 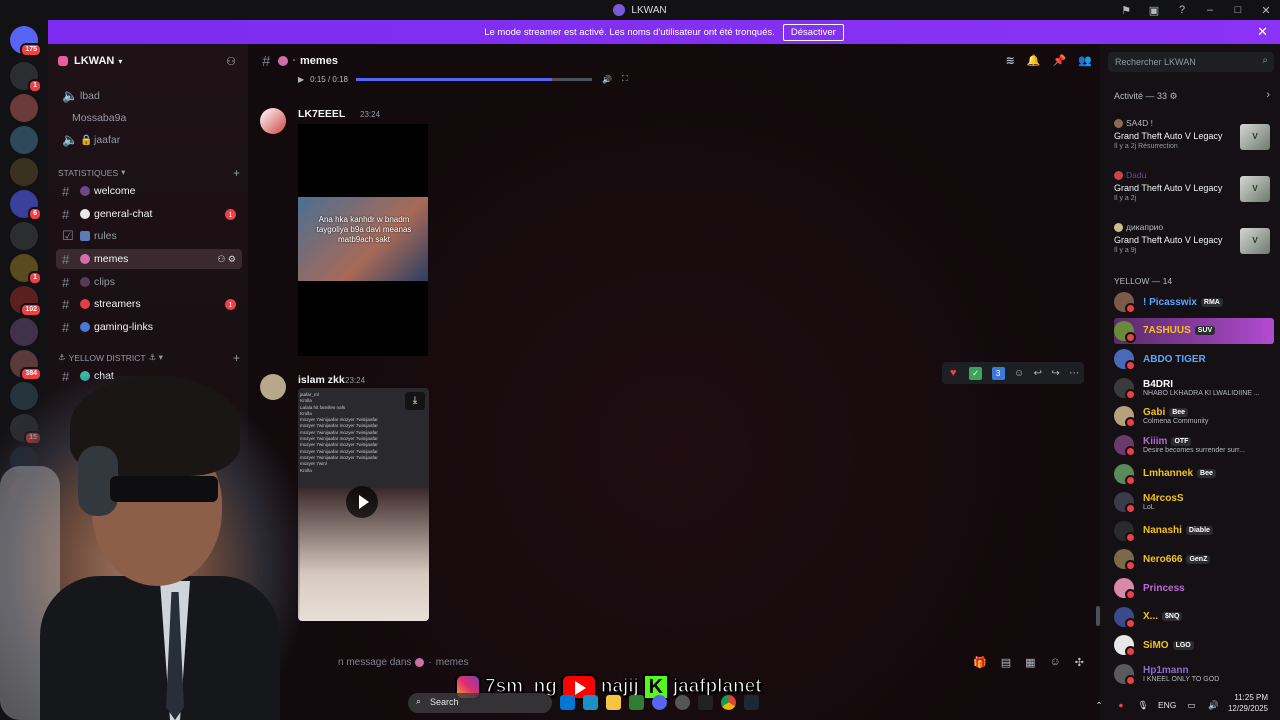 I want to click on server-header: LKWAN ▾ ⚇, so click(x=148, y=61).